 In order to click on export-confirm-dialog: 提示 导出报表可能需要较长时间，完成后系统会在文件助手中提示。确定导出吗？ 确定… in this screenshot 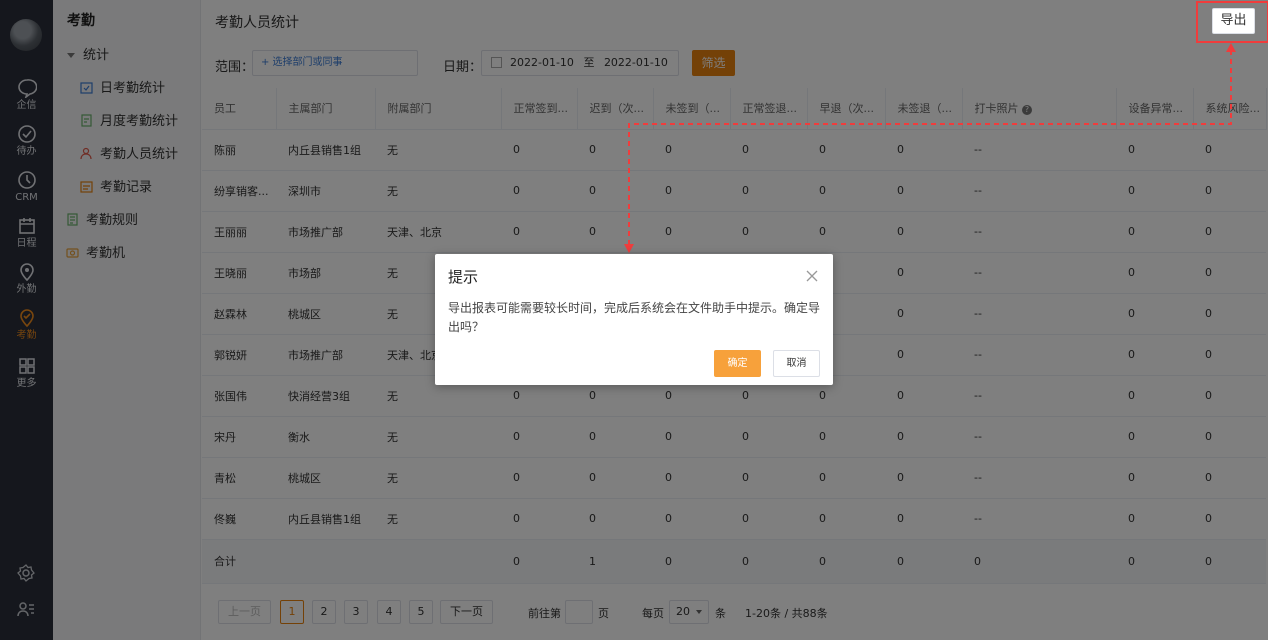, I will do `click(634, 319)`.